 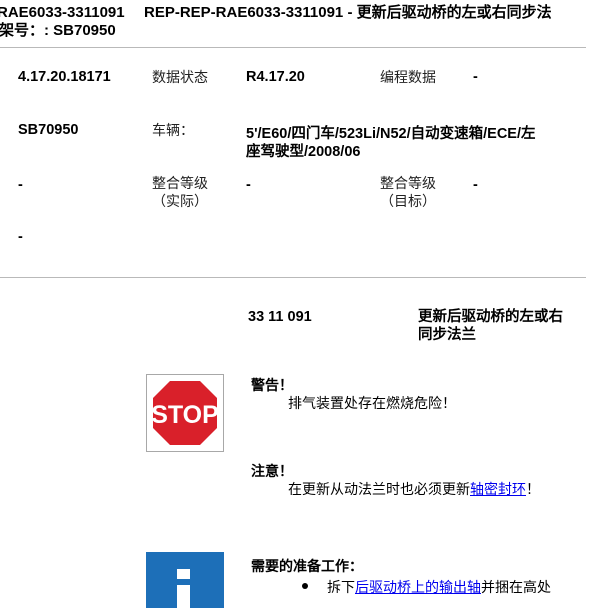 What do you see at coordinates (303, 152) in the screenshot?
I see `vehicle-value-line2: 座驾驶型/2008/06` at bounding box center [303, 152].